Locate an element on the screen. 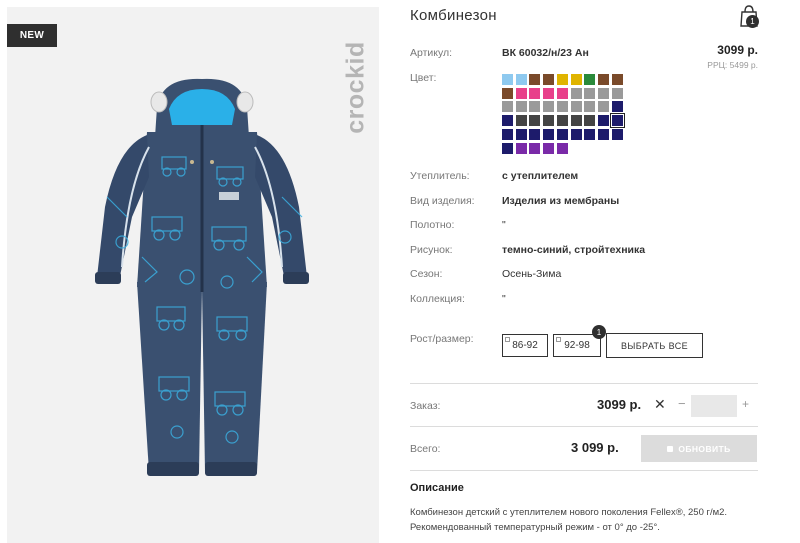  product-title: Комбинезон is located at coordinates (453, 15).